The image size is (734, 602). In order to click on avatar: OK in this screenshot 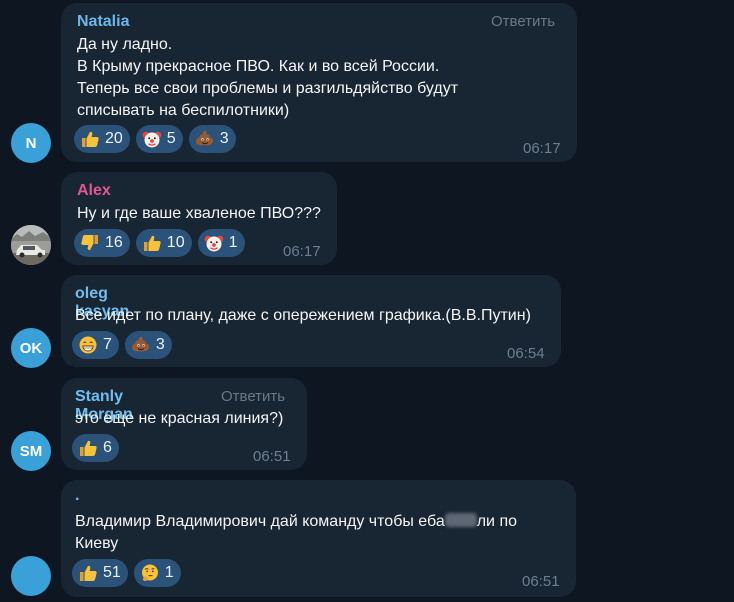, I will do `click(31, 348)`.